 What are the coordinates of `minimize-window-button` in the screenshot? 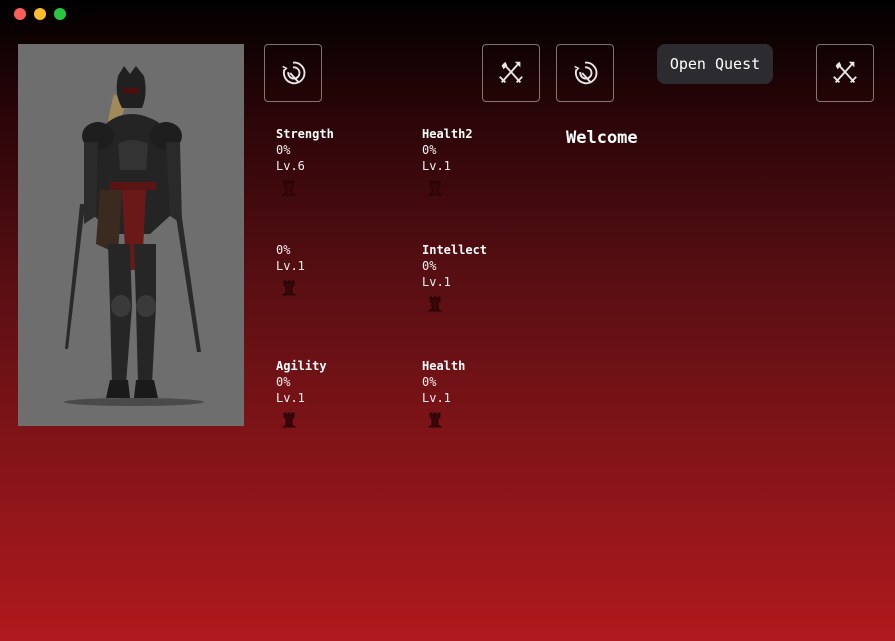 It's located at (40, 14).